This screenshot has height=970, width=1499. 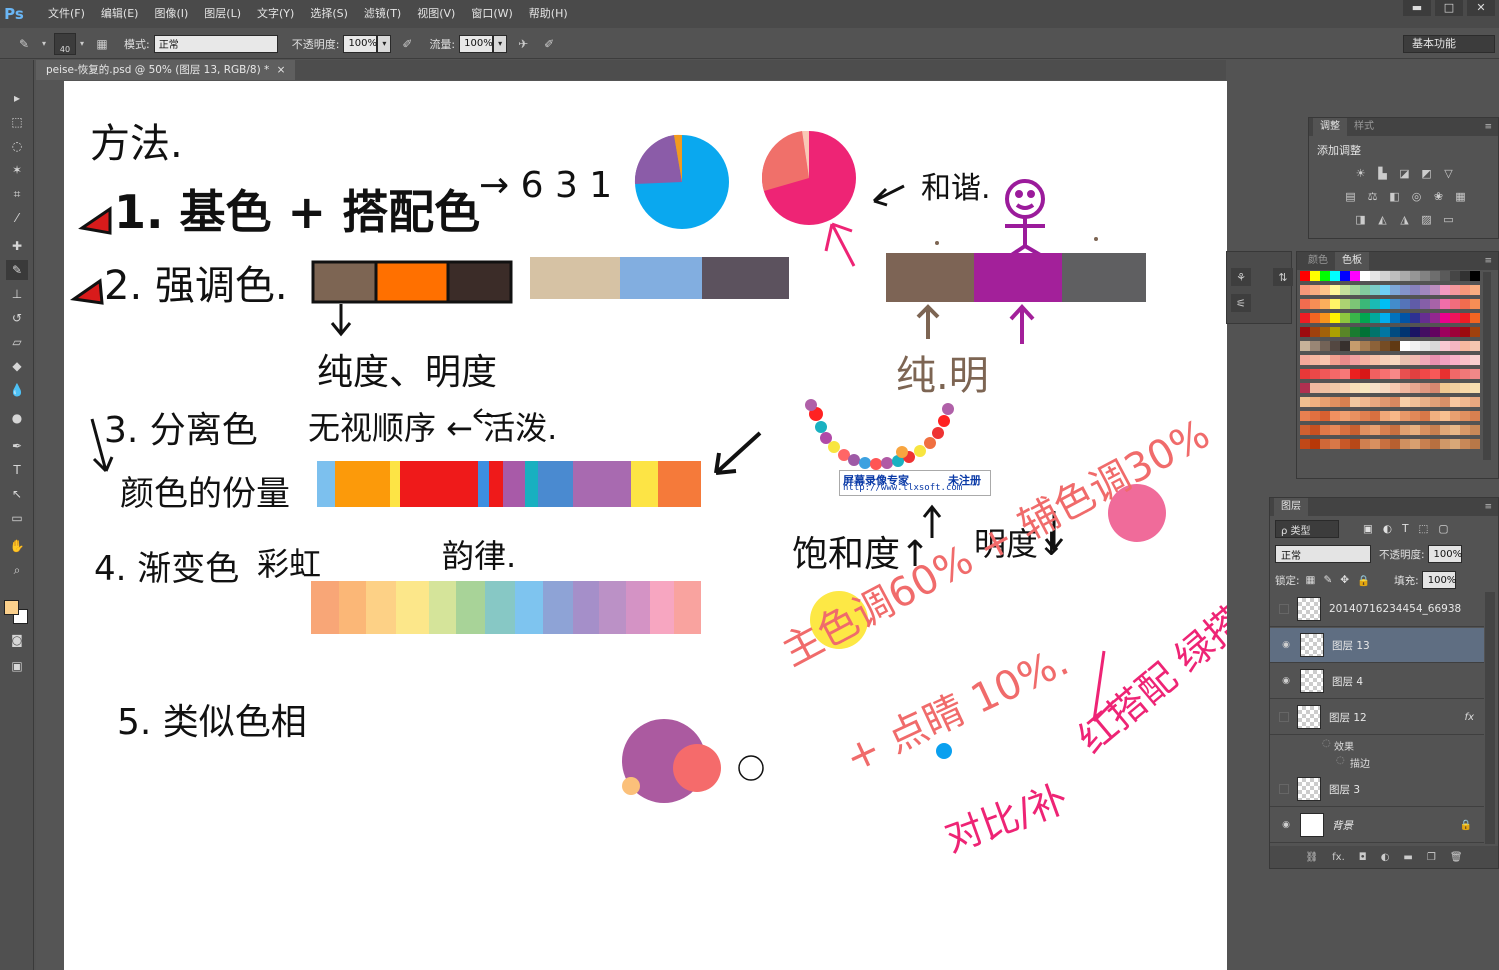 I want to click on layer-row: 图层 12 fx, so click(x=1377, y=717).